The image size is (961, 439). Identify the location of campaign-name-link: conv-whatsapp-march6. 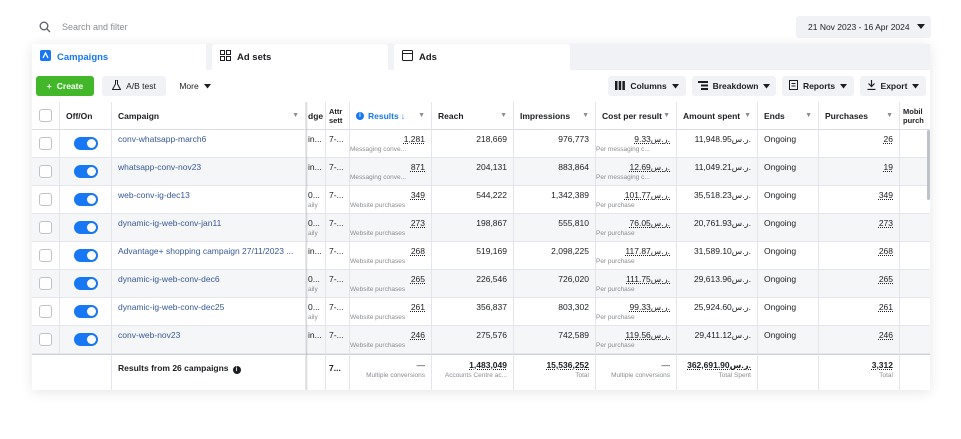
(211, 139).